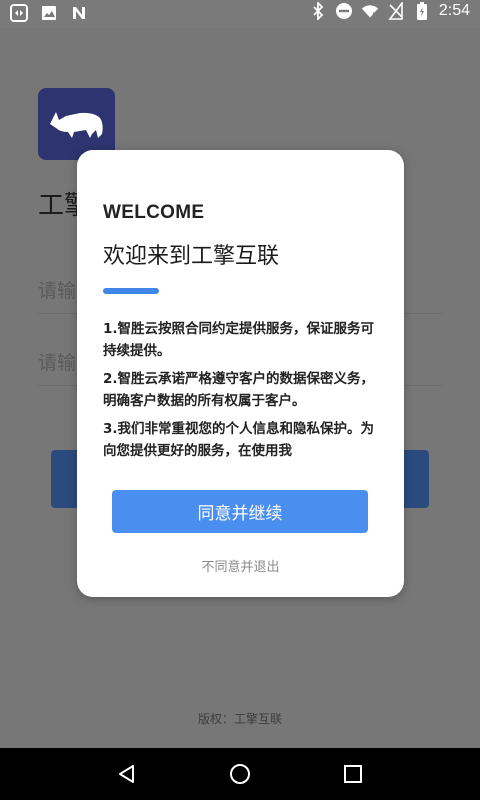  What do you see at coordinates (76, 125) in the screenshot?
I see `rhino-icon` at bounding box center [76, 125].